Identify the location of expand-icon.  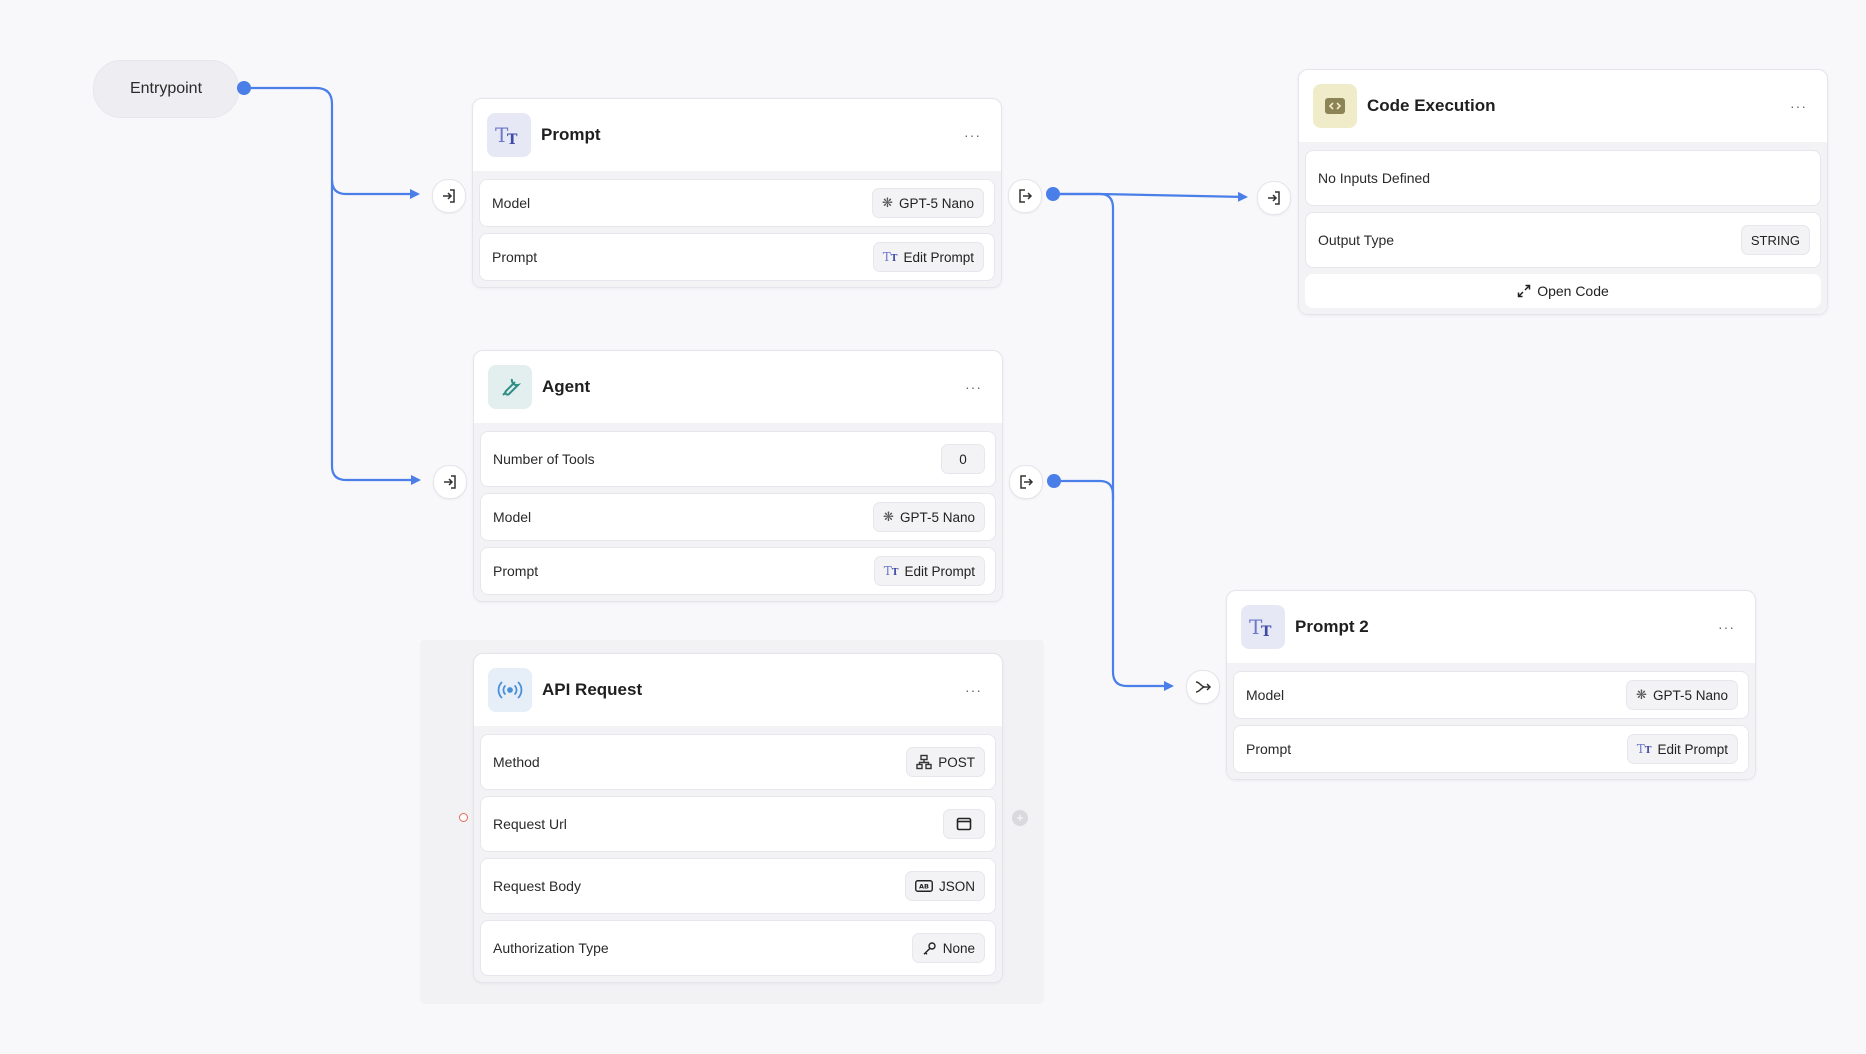
(1524, 291).